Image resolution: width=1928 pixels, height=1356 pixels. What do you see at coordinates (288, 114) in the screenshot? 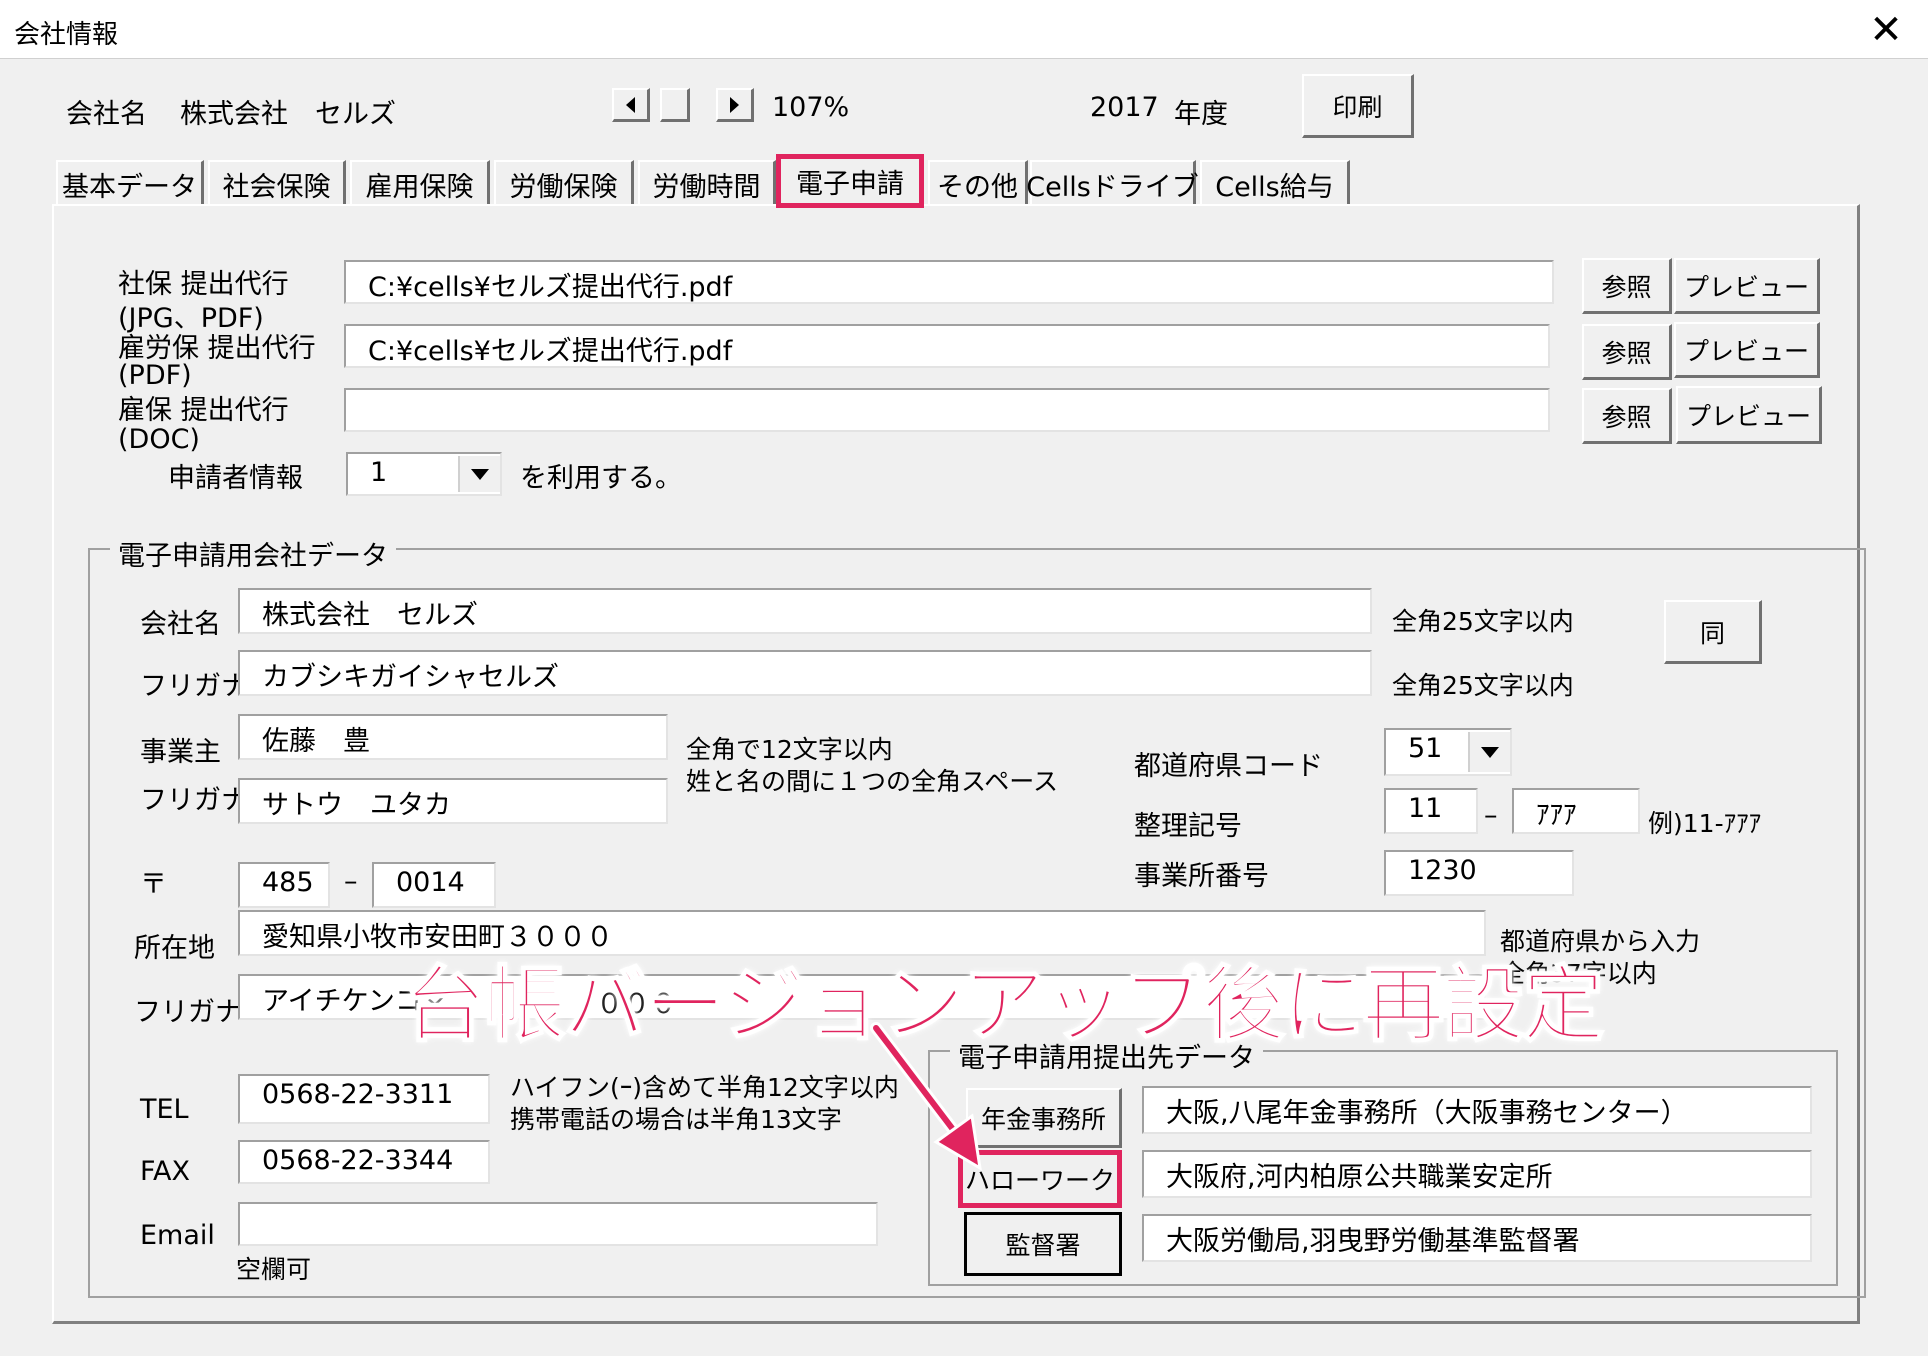
I see `company-name: 株式会社 セルズ` at bounding box center [288, 114].